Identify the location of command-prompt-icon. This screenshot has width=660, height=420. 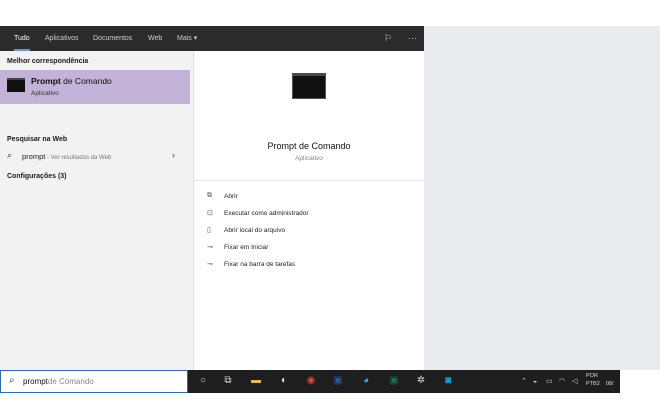
(16, 85).